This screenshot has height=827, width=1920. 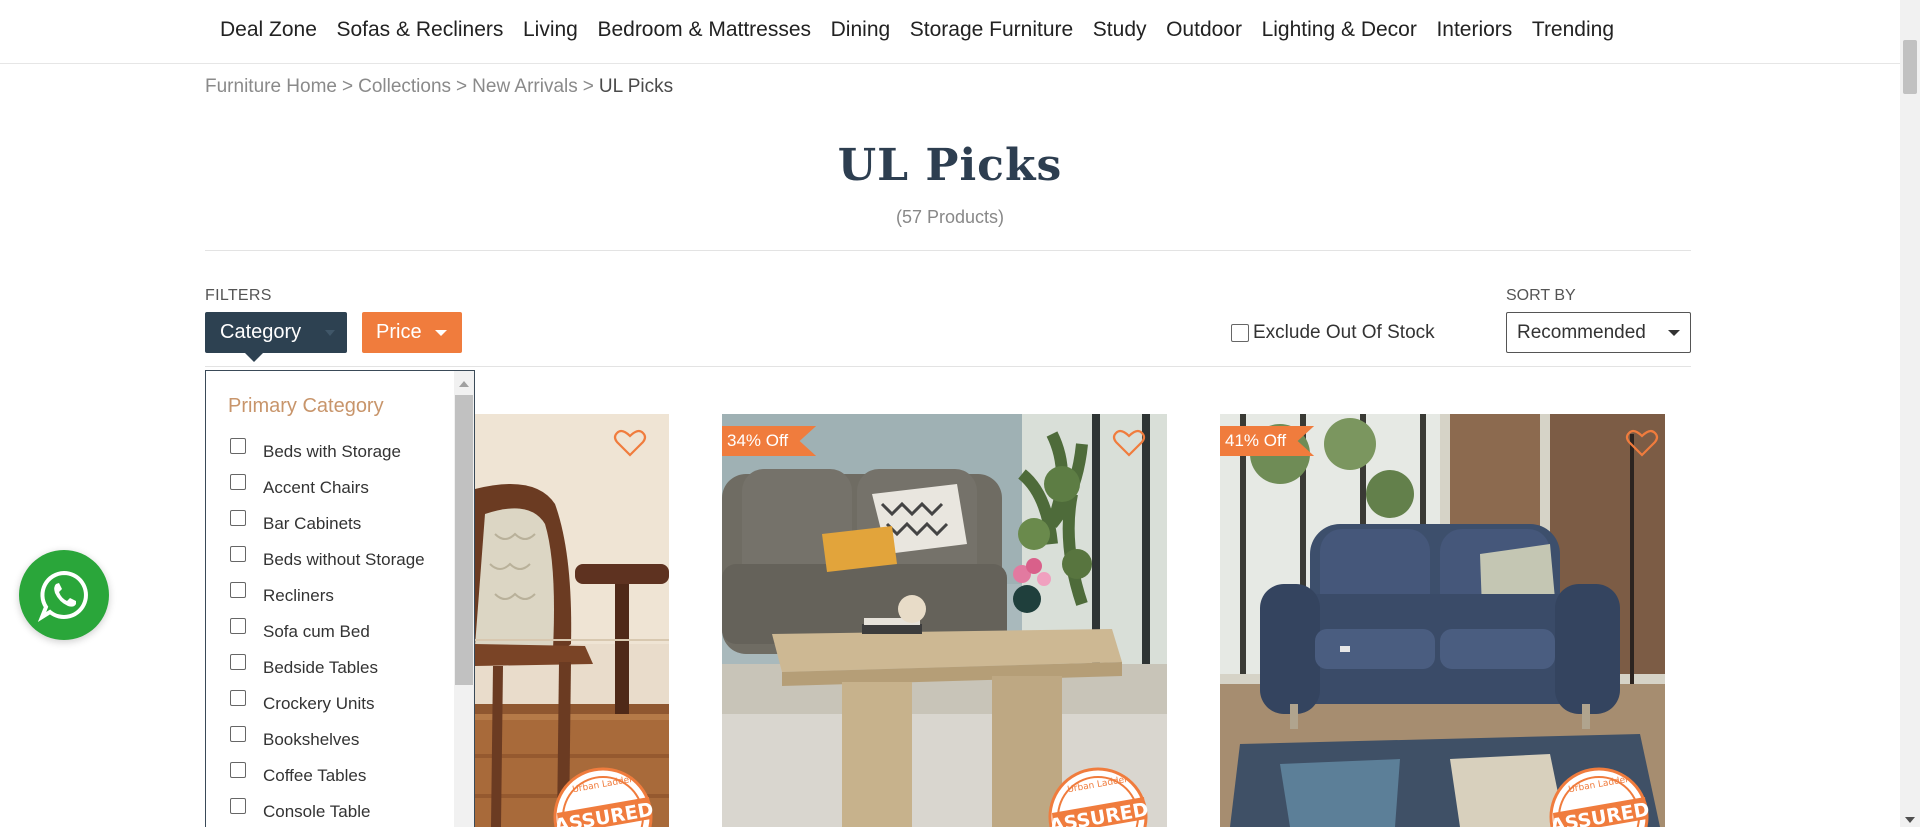 I want to click on price-filter-label: Price, so click(x=399, y=332).